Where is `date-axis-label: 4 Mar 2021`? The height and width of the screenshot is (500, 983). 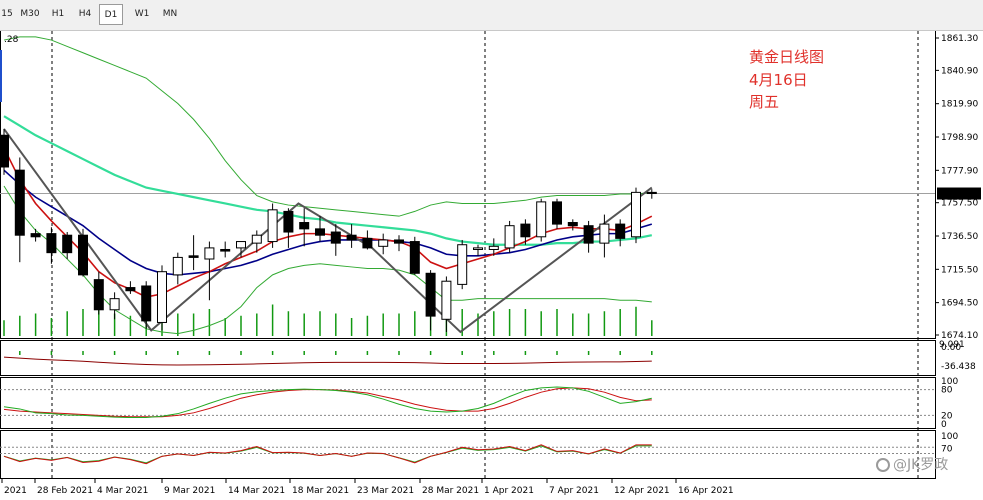 date-axis-label: 4 Mar 2021 is located at coordinates (122, 491).